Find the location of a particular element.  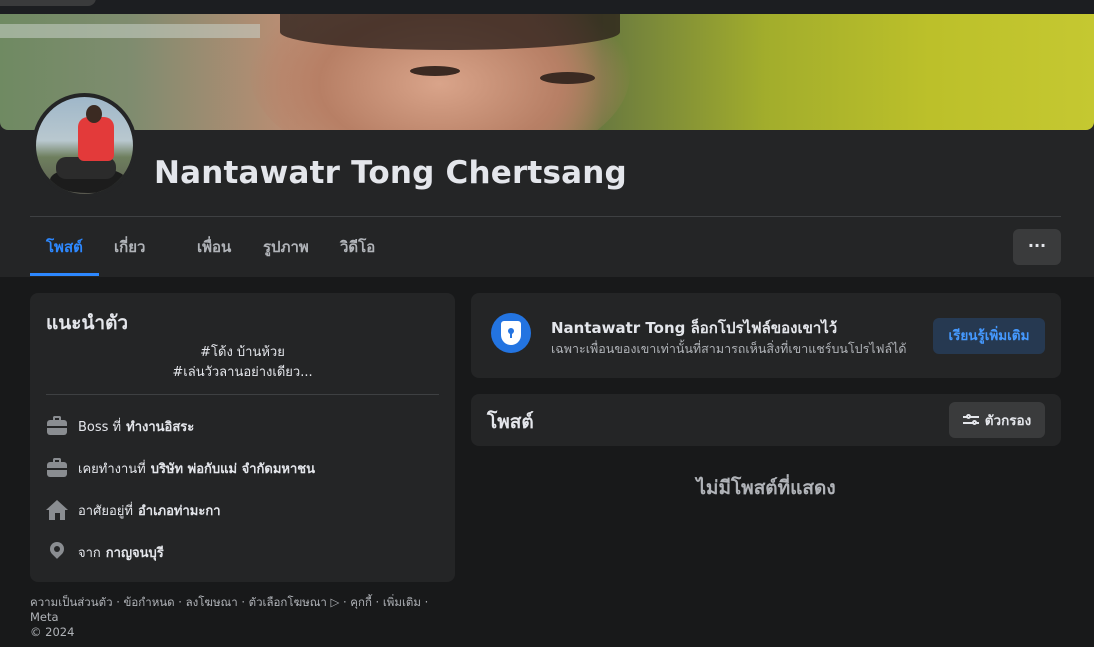

avatar-head is located at coordinates (94, 114).